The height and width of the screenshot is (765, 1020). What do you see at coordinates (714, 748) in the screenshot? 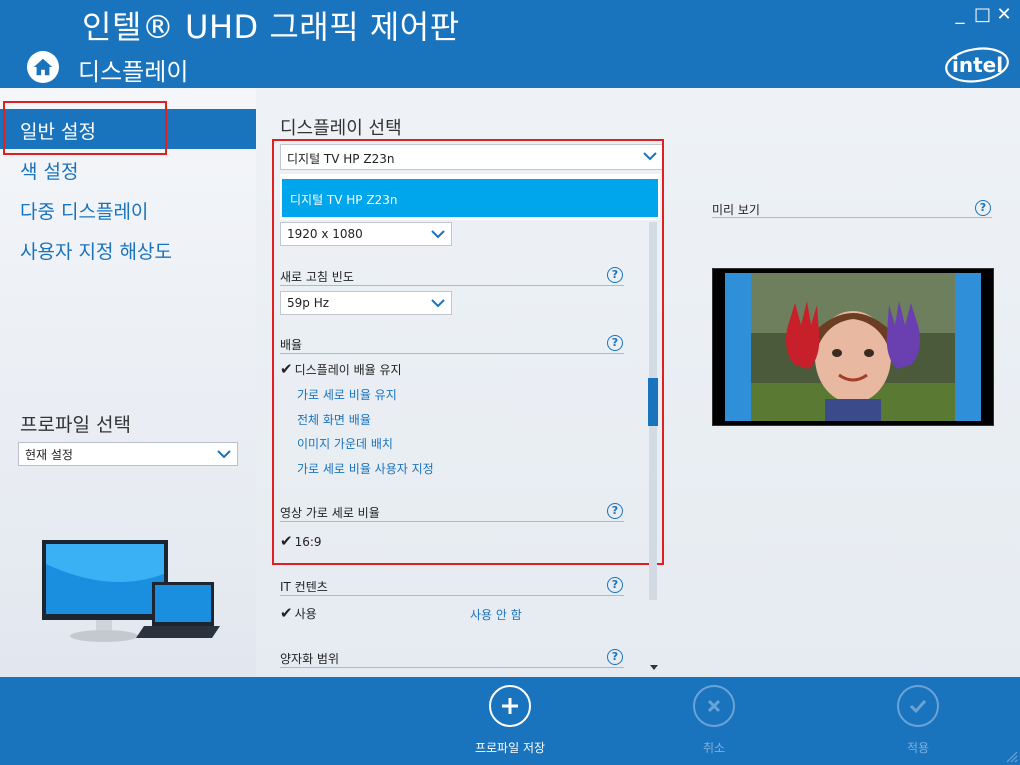
I see `cancel-label: 취소` at bounding box center [714, 748].